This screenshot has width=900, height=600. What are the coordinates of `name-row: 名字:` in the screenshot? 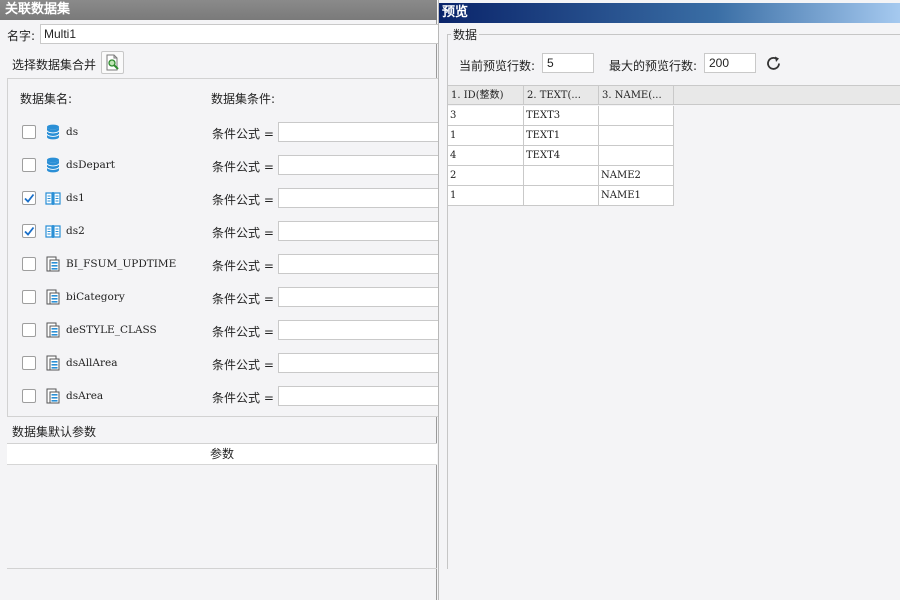 It's located at (220, 34).